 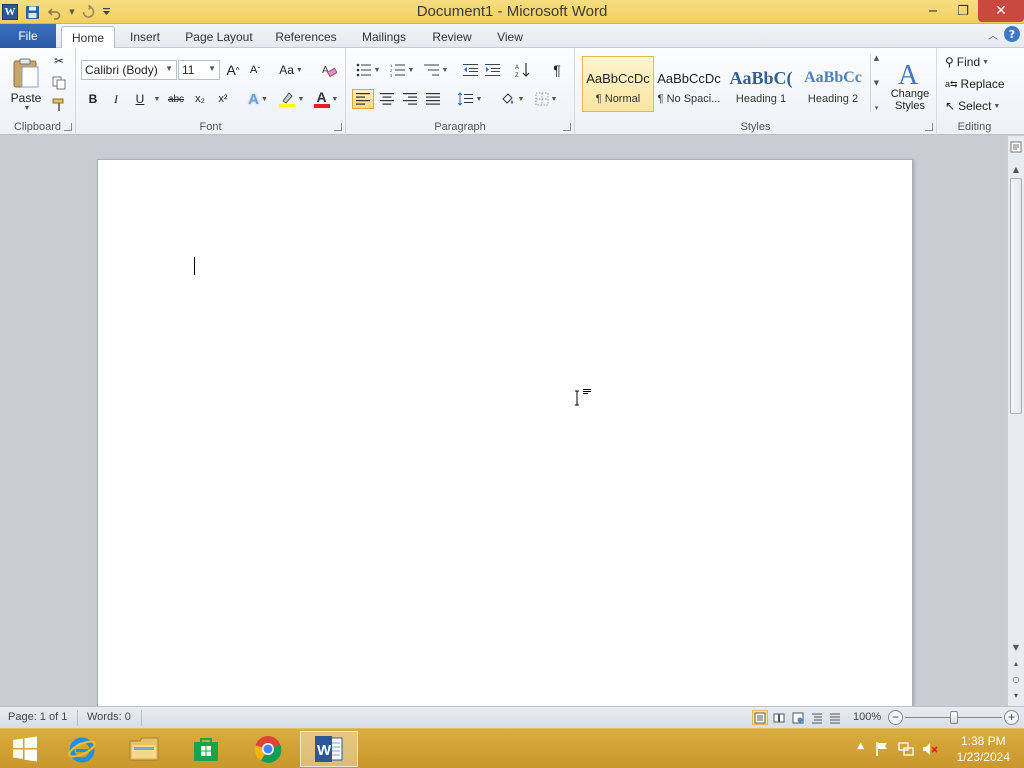 What do you see at coordinates (817, 717) in the screenshot?
I see `outline-view-icon` at bounding box center [817, 717].